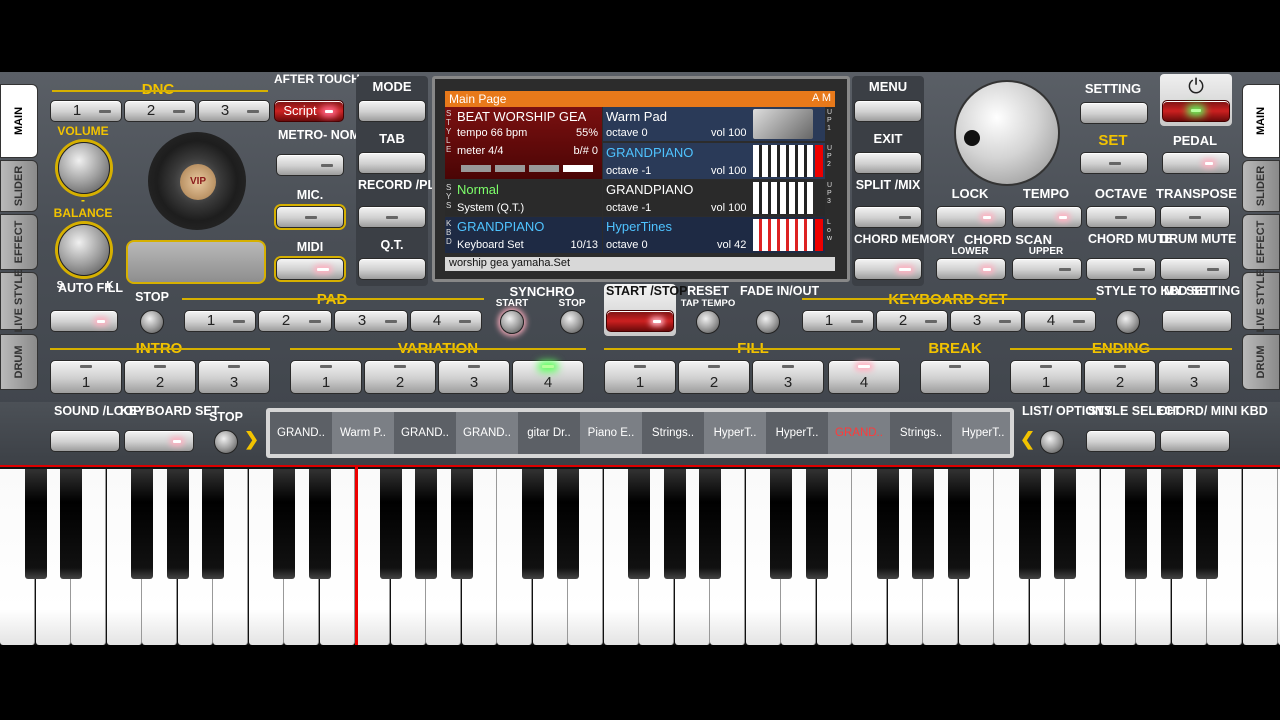  What do you see at coordinates (859, 433) in the screenshot?
I see `voice-slot-10: GRAND..` at bounding box center [859, 433].